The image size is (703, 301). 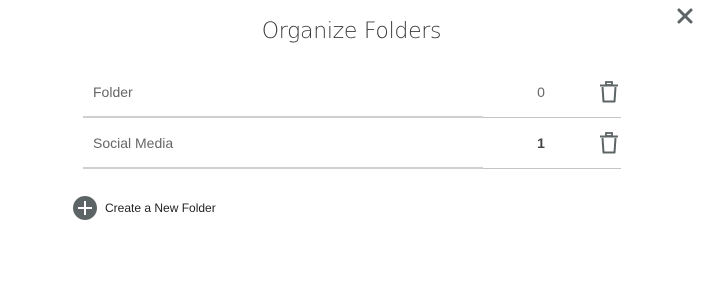 I want to click on folder-name: Folder, so click(x=113, y=92).